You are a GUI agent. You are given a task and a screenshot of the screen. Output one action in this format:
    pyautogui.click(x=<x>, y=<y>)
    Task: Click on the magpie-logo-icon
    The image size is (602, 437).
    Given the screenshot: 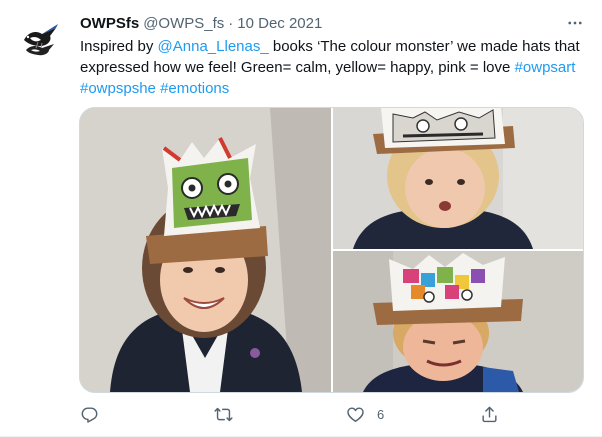 What is the action you would take?
    pyautogui.click(x=40, y=38)
    